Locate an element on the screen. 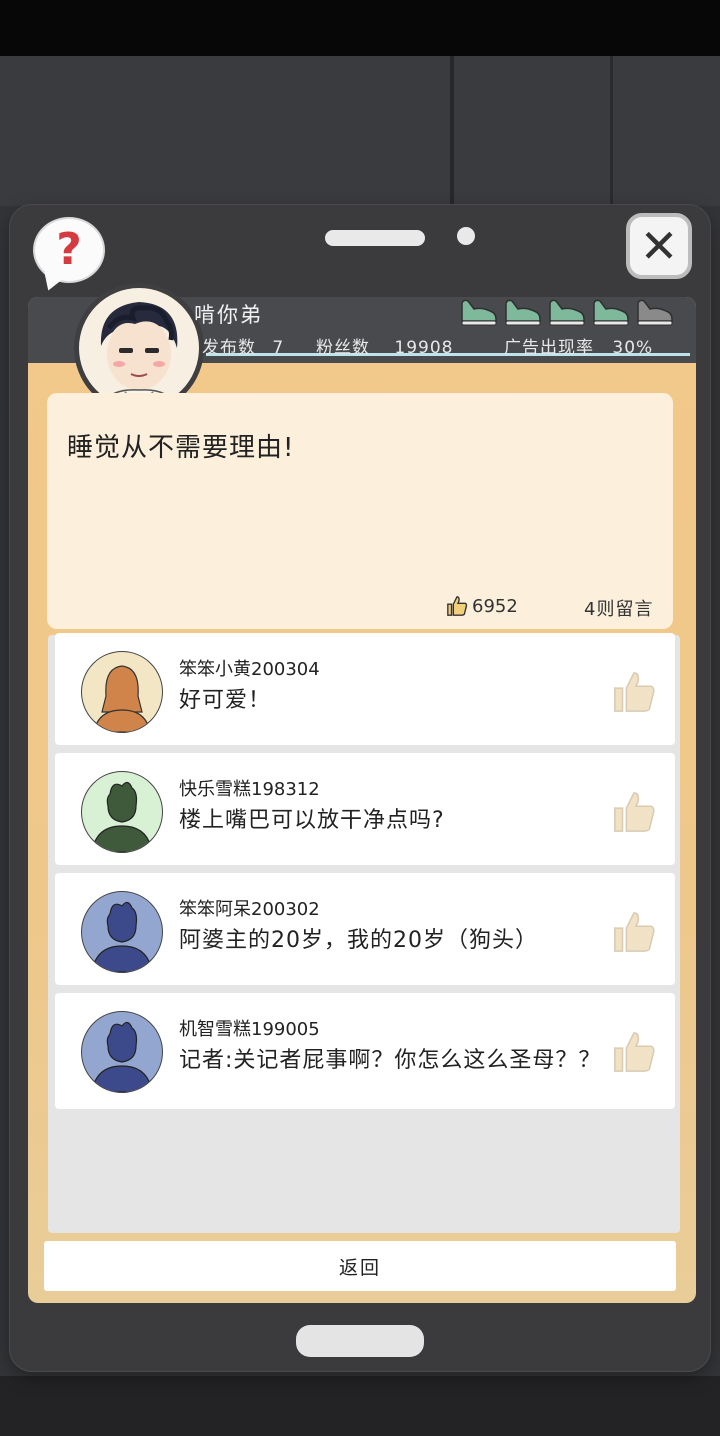 The image size is (720, 1436). speaker-slot is located at coordinates (375, 238).